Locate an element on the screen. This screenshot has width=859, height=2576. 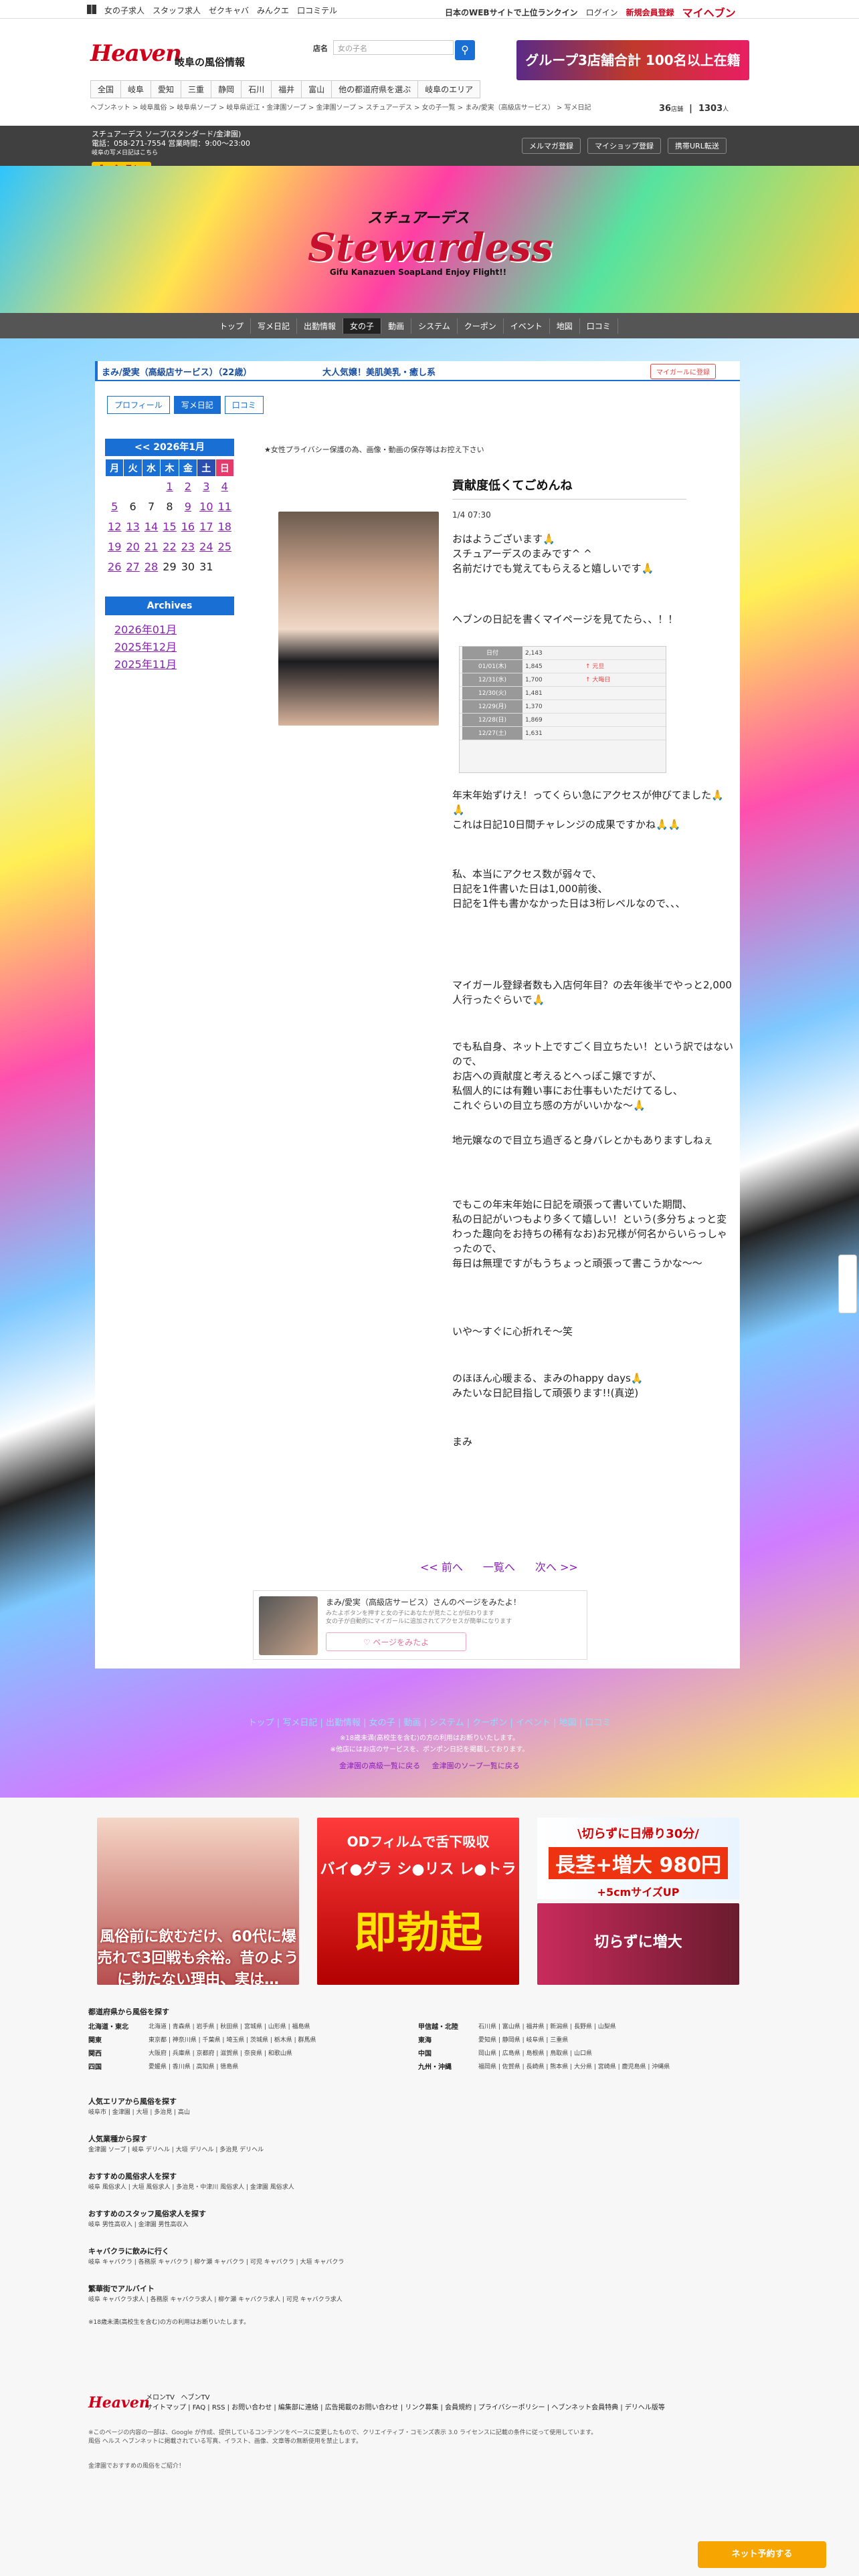
calendar-day-link: 16 is located at coordinates (188, 527).